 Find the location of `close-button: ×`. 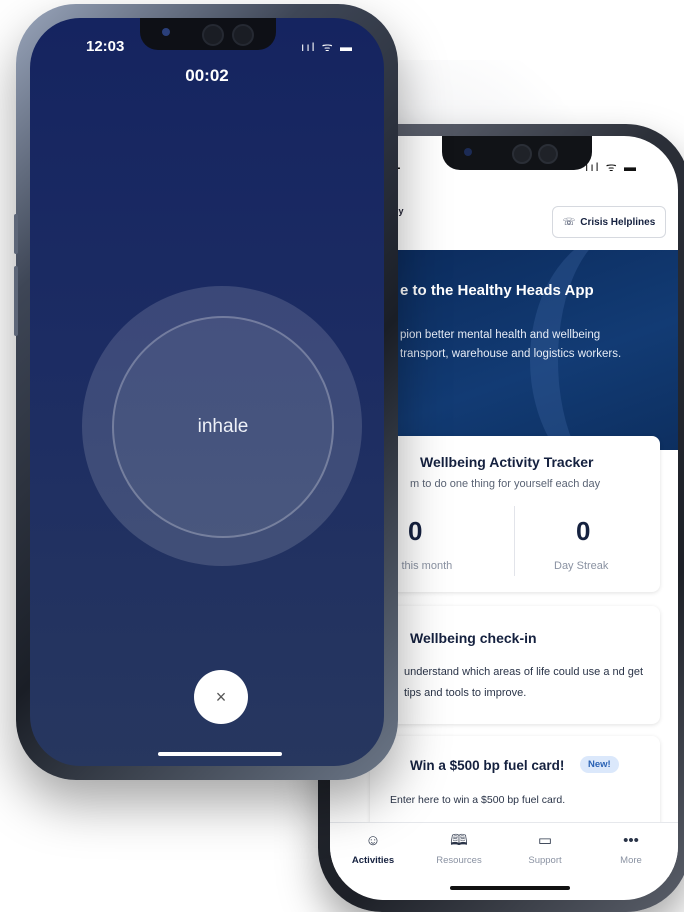

close-button: × is located at coordinates (221, 697).